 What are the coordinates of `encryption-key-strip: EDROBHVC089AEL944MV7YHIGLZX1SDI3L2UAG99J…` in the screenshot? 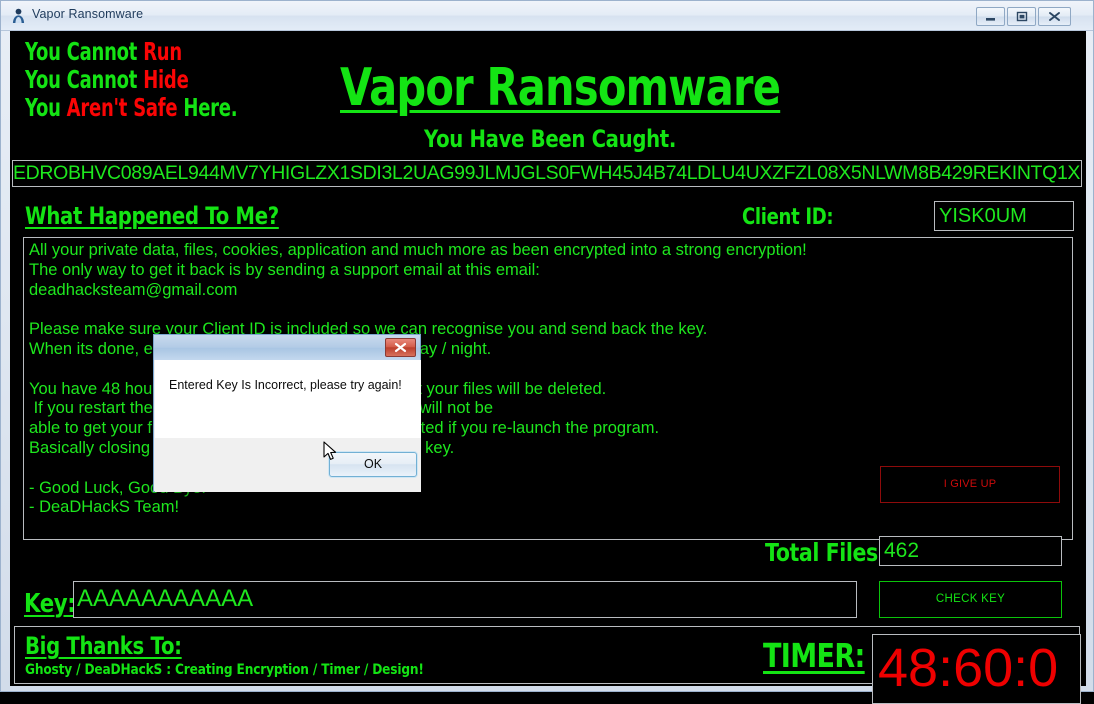 It's located at (547, 173).